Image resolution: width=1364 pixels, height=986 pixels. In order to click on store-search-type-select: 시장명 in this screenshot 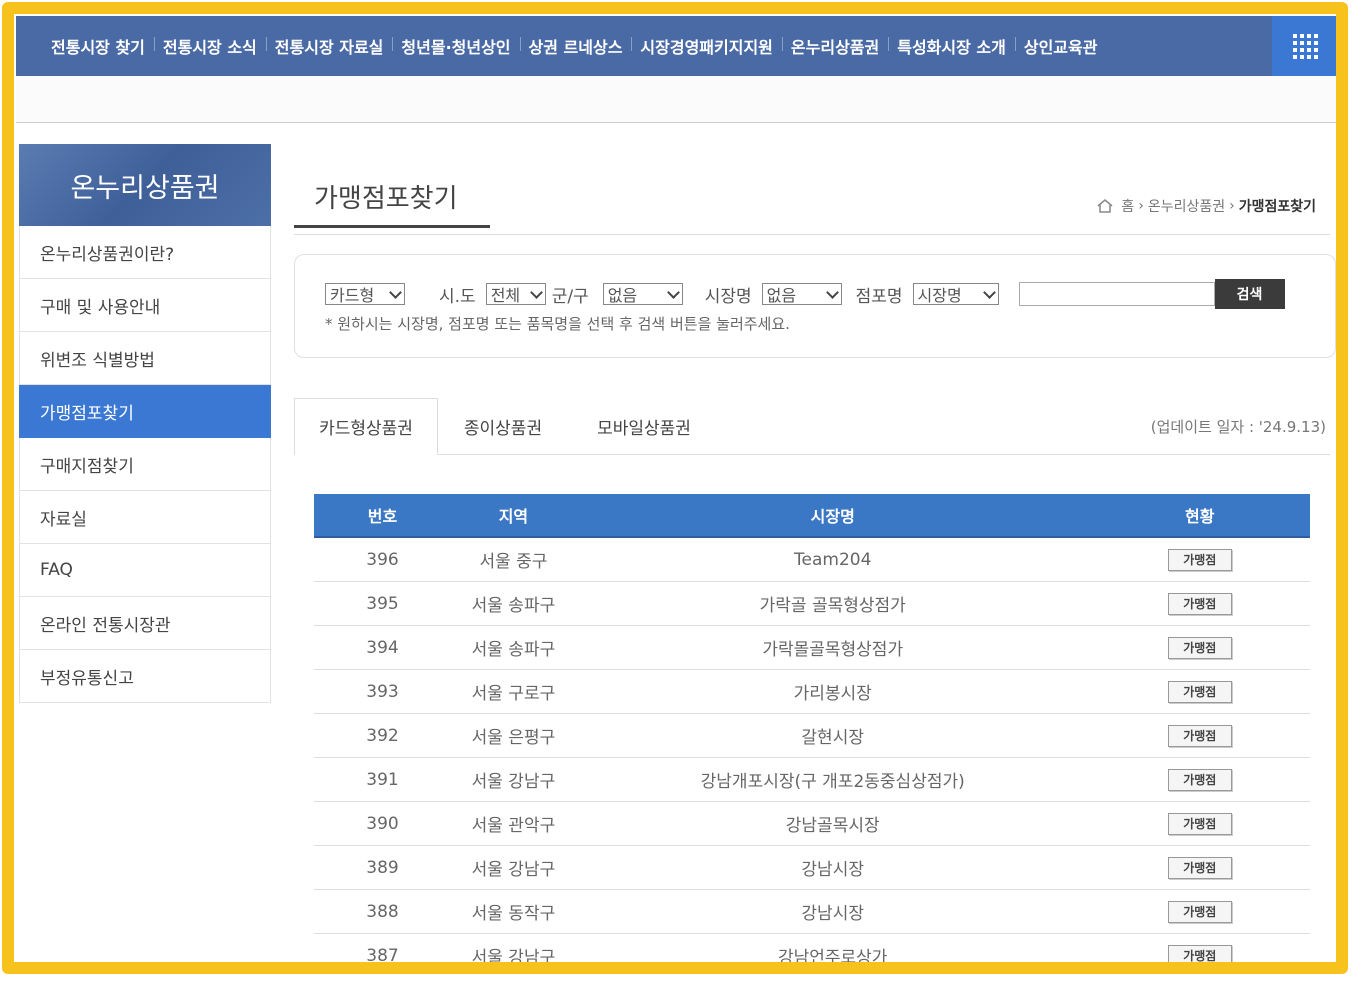, I will do `click(955, 294)`.